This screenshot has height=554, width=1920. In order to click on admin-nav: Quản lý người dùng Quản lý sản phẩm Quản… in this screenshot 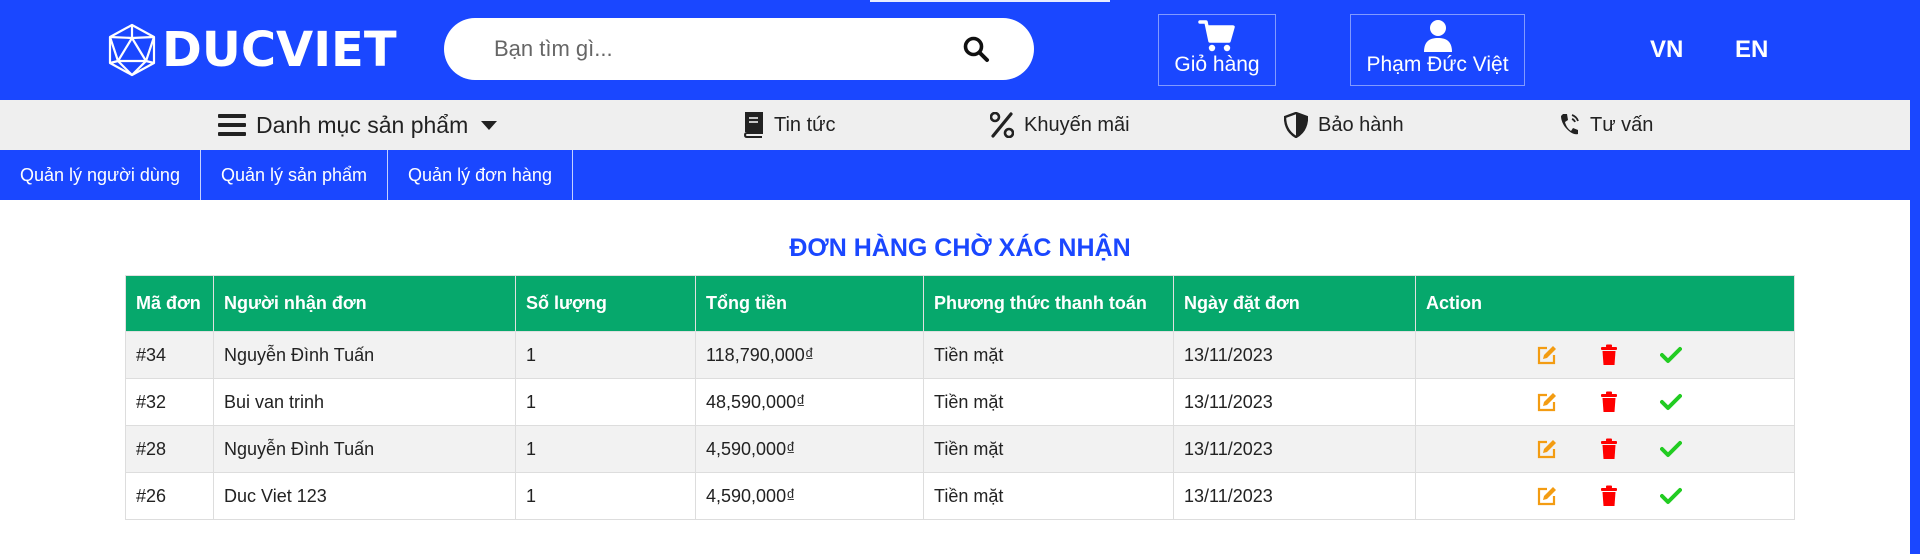, I will do `click(955, 175)`.